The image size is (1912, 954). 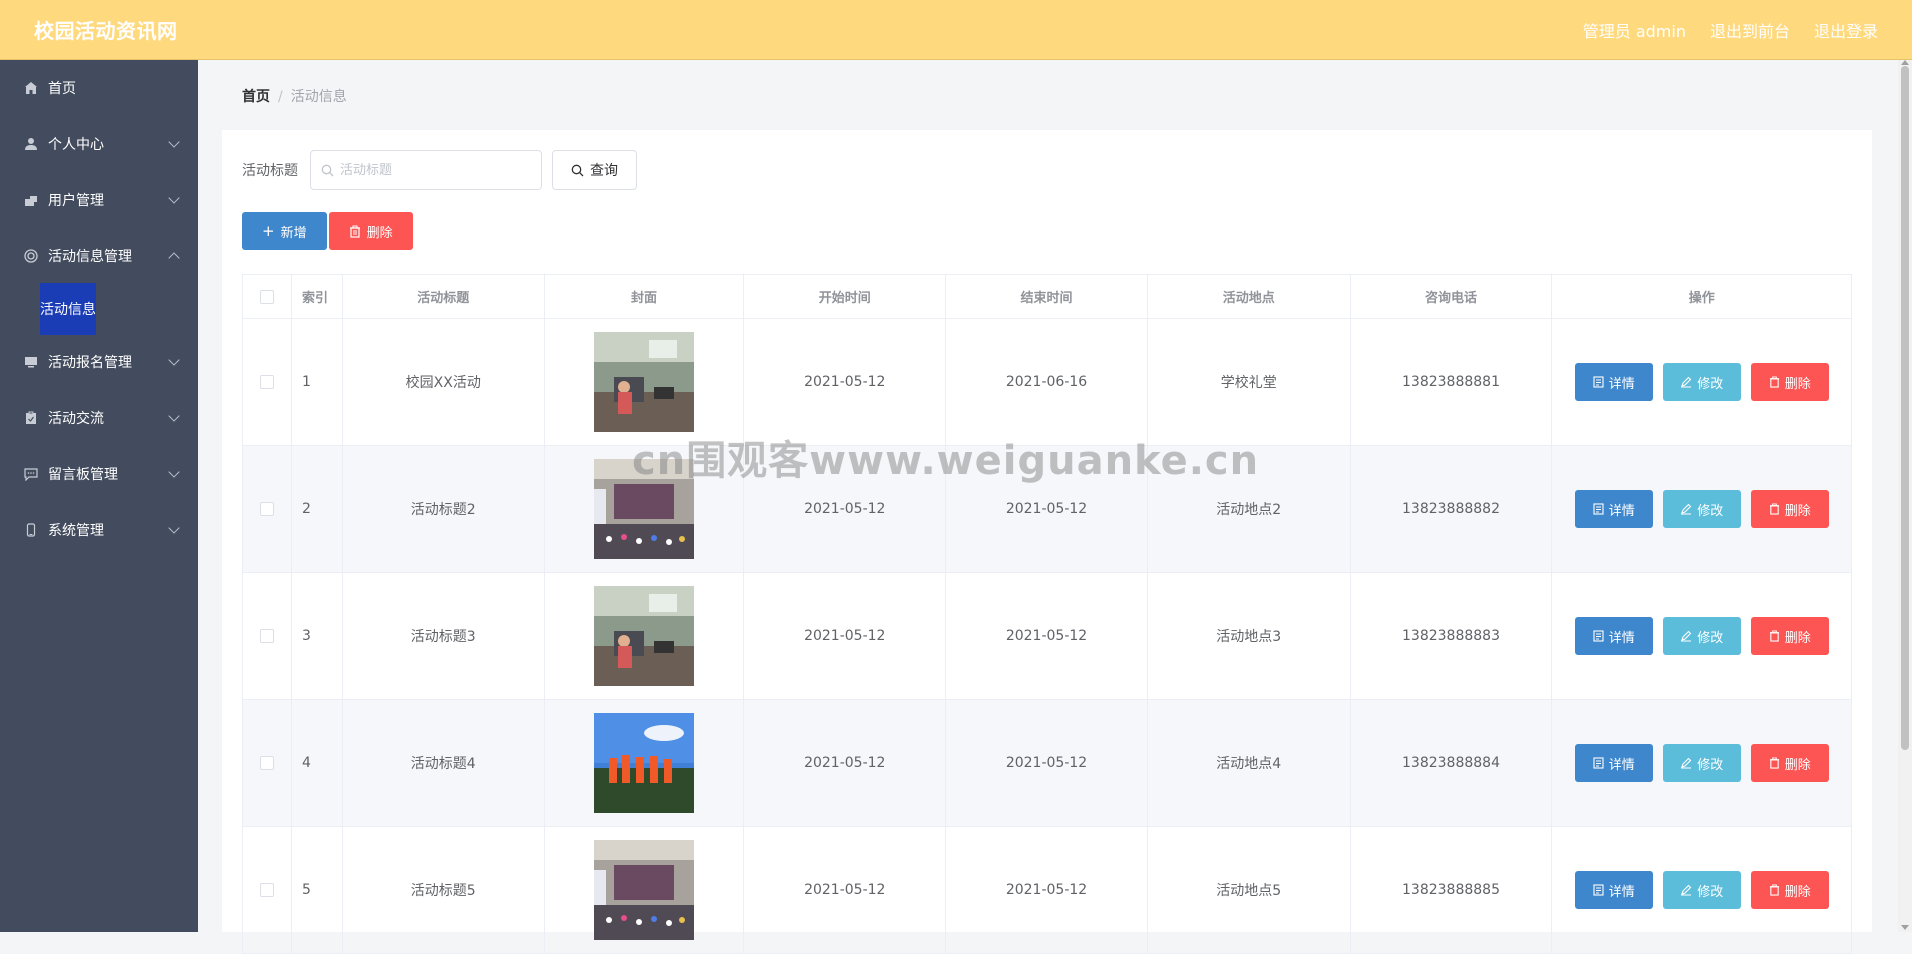 I want to click on row-phone: 13823888884, so click(x=1452, y=763).